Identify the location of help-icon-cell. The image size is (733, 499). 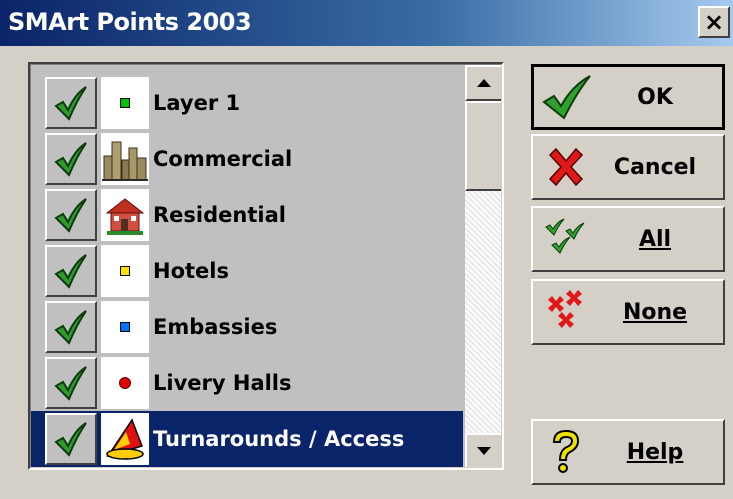
(566, 452).